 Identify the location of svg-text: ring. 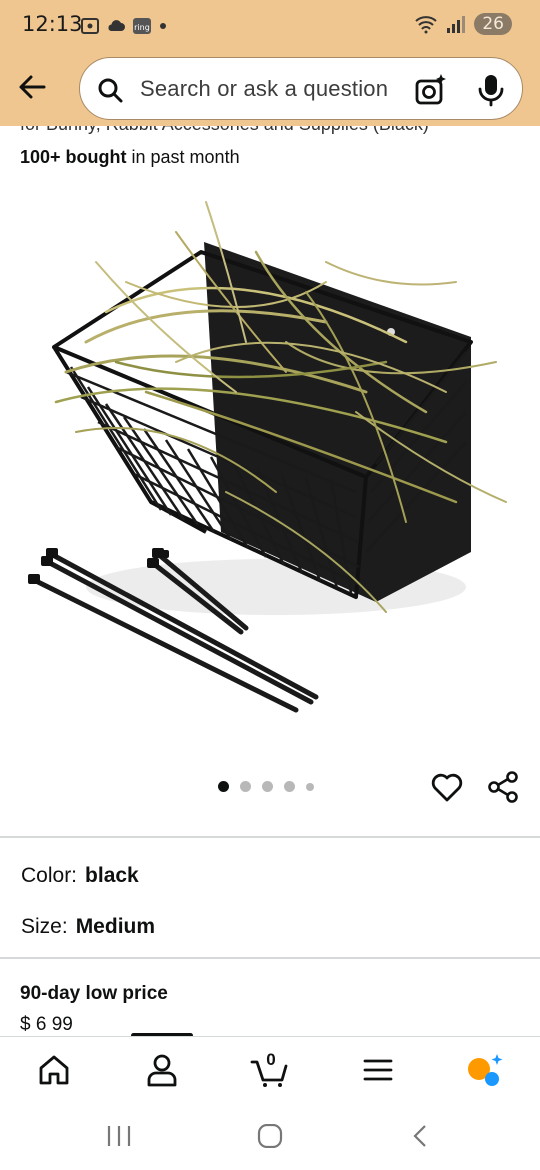
(142, 27).